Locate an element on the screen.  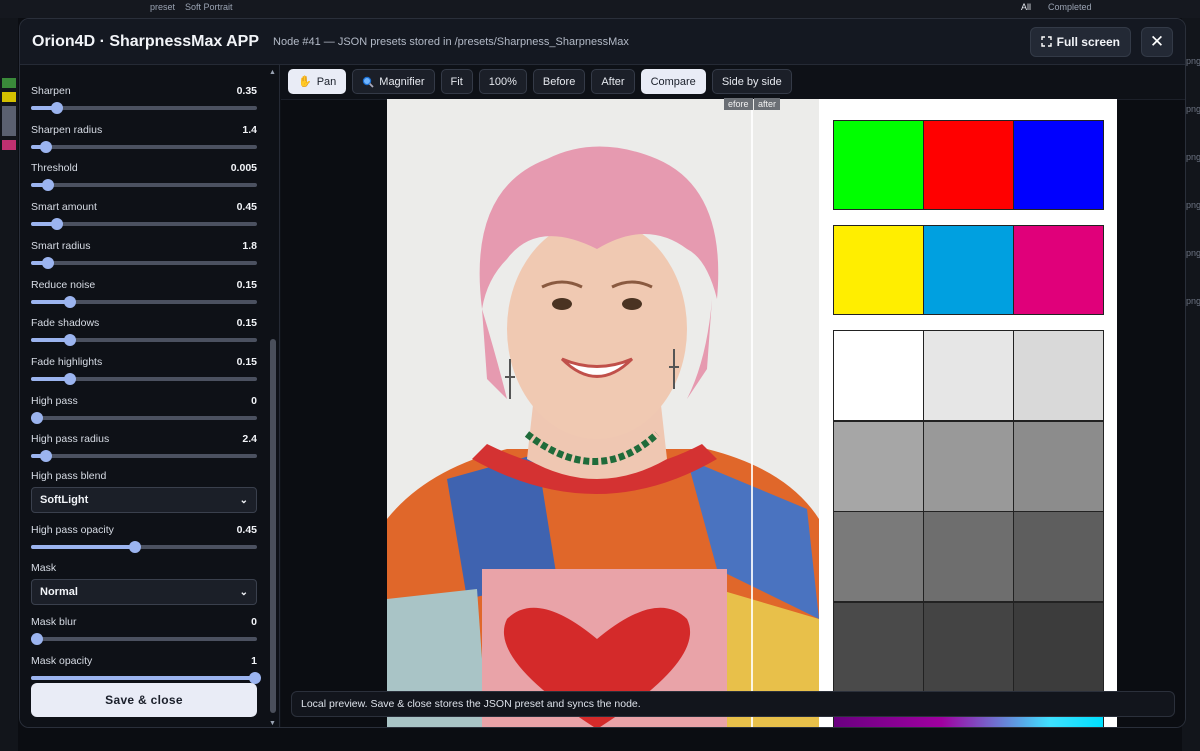
zoom-100-button: 100% is located at coordinates (502, 81).